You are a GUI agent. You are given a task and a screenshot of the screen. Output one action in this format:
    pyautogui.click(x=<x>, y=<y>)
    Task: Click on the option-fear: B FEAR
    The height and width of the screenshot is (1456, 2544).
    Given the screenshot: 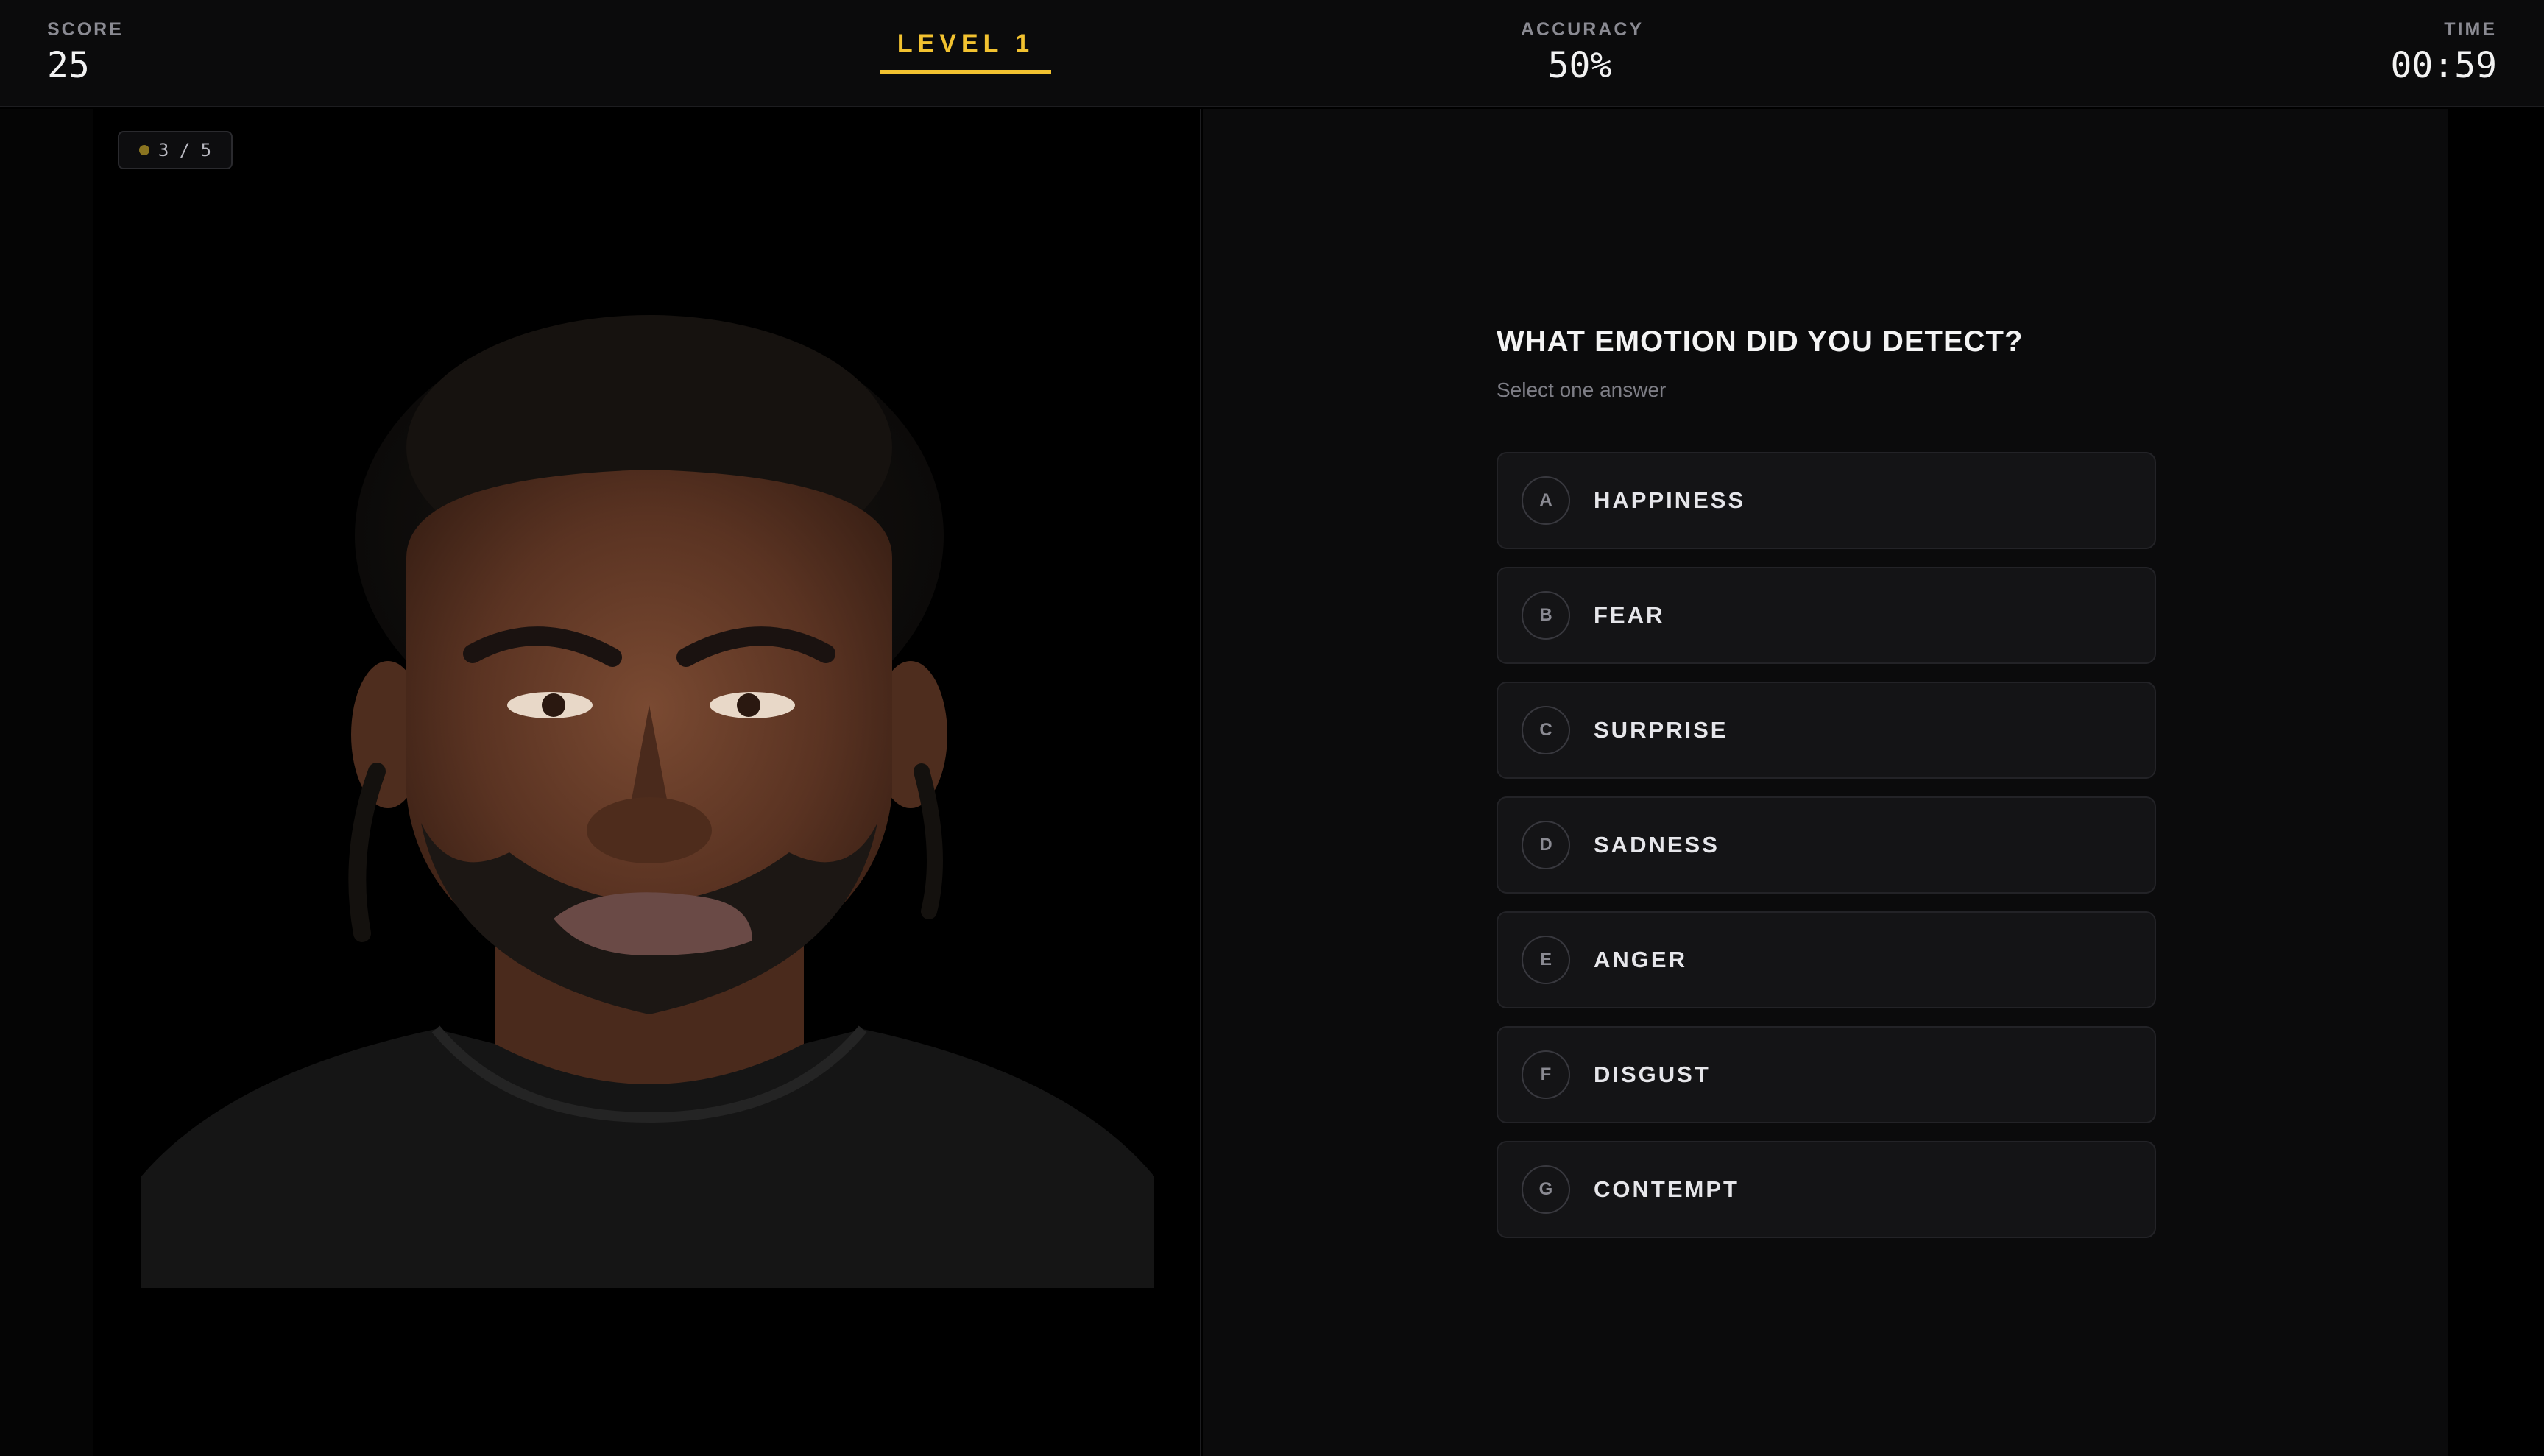 What is the action you would take?
    pyautogui.click(x=1826, y=615)
    